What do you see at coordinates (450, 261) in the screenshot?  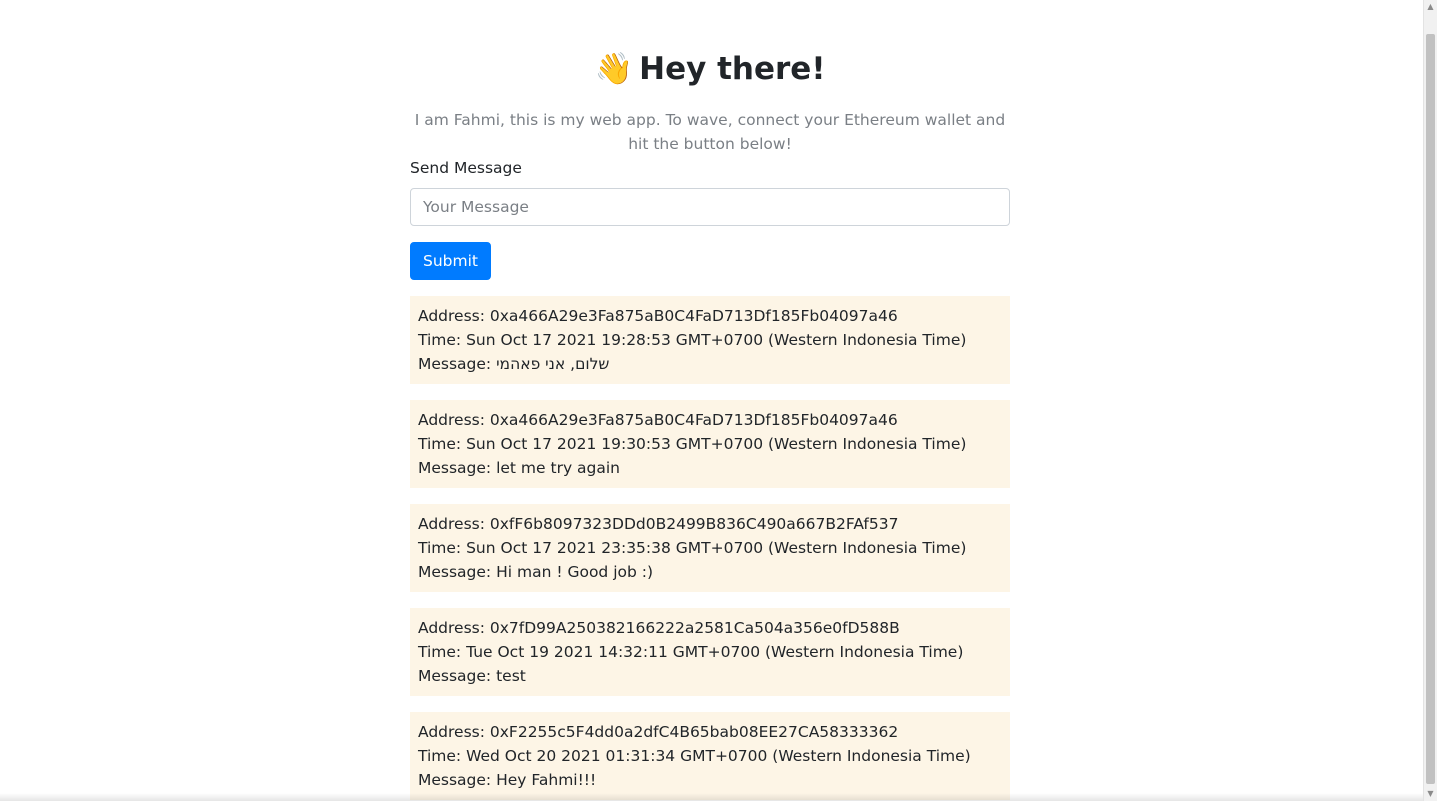 I see `submit-button: Submit` at bounding box center [450, 261].